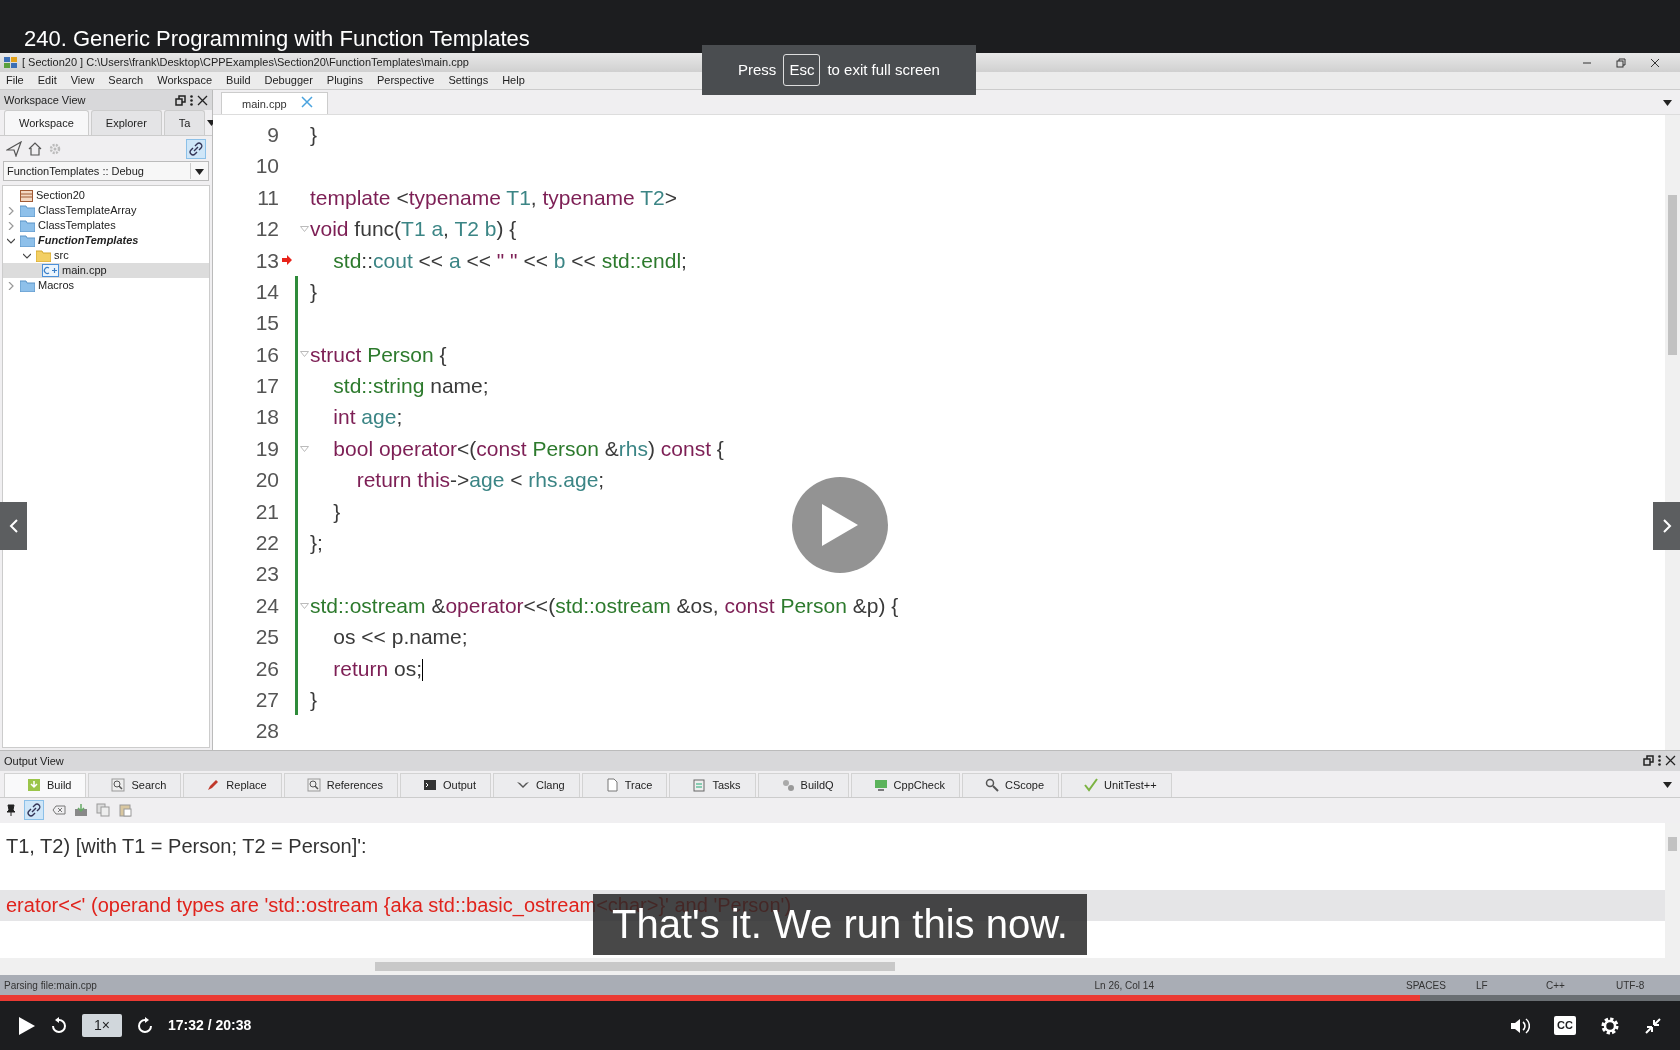 The width and height of the screenshot is (1680, 1050). Describe the element at coordinates (135, 784) in the screenshot. I see `tab: Search` at that location.